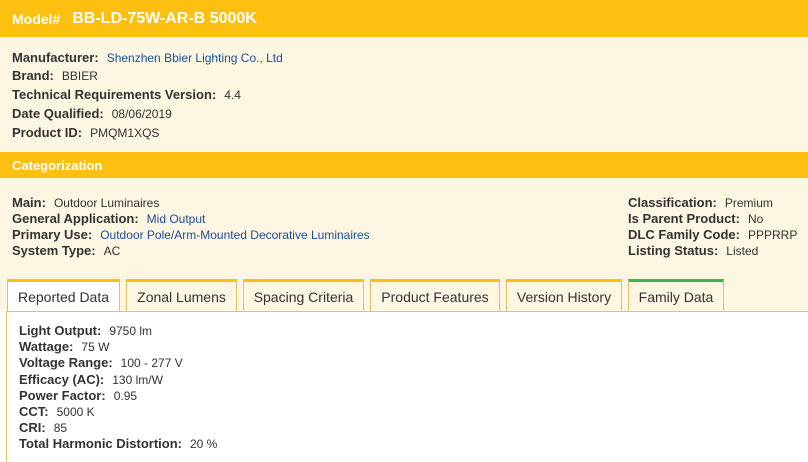 This screenshot has width=808, height=462. I want to click on info-label: Date Qualified:, so click(58, 113).